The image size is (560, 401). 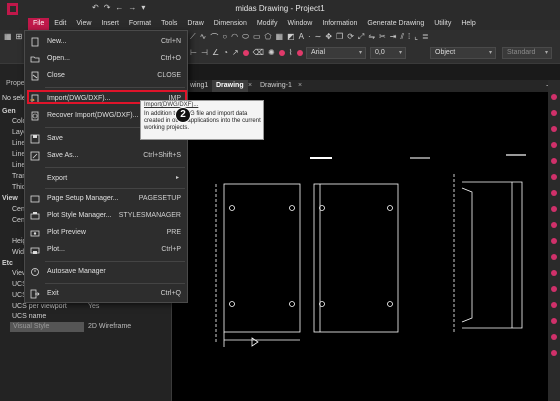 I want to click on extend-icon: ⇥, so click(x=393, y=37).